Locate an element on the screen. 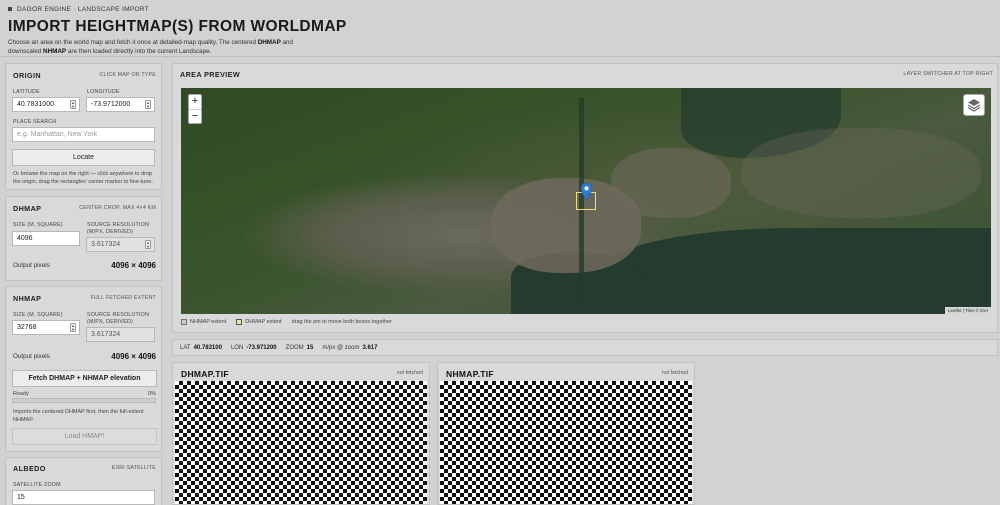 This screenshot has height=505, width=1000. layer-switcher-button is located at coordinates (974, 105).